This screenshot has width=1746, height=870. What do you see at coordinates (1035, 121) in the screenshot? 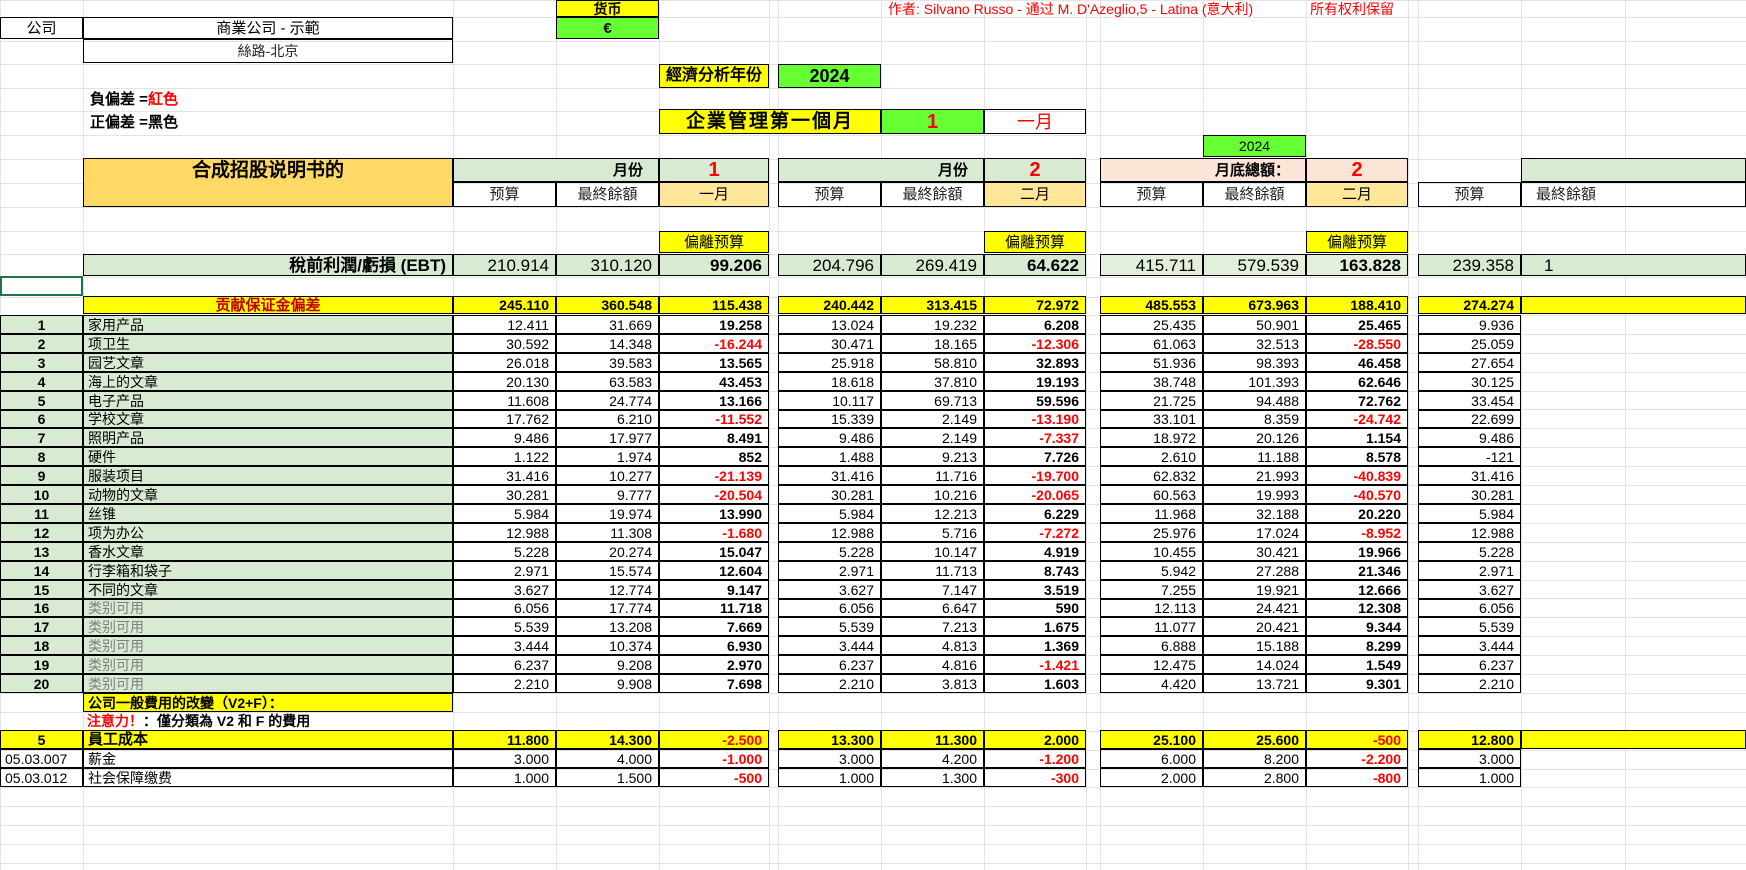
I see `first-month-name: 一月` at bounding box center [1035, 121].